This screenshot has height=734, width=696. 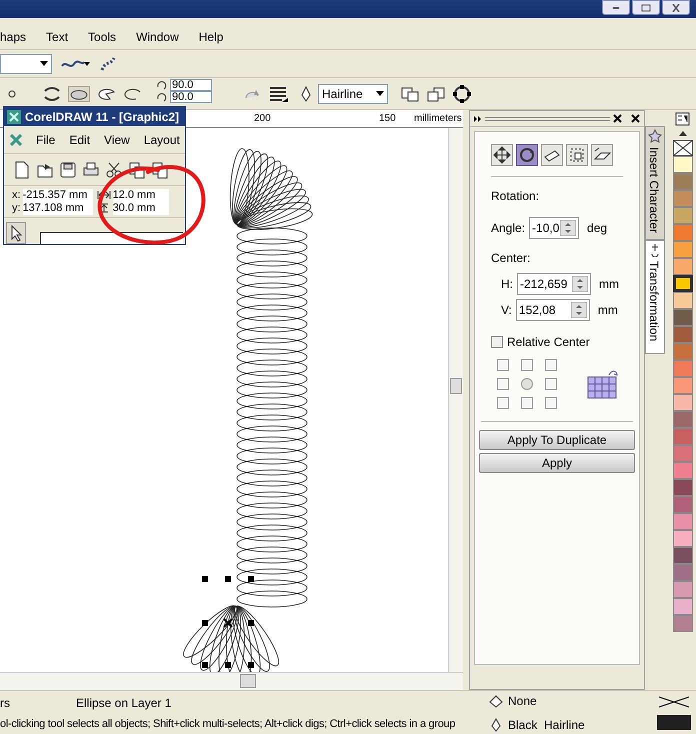 I want to click on size-field: 30.0 mm, so click(x=140, y=208).